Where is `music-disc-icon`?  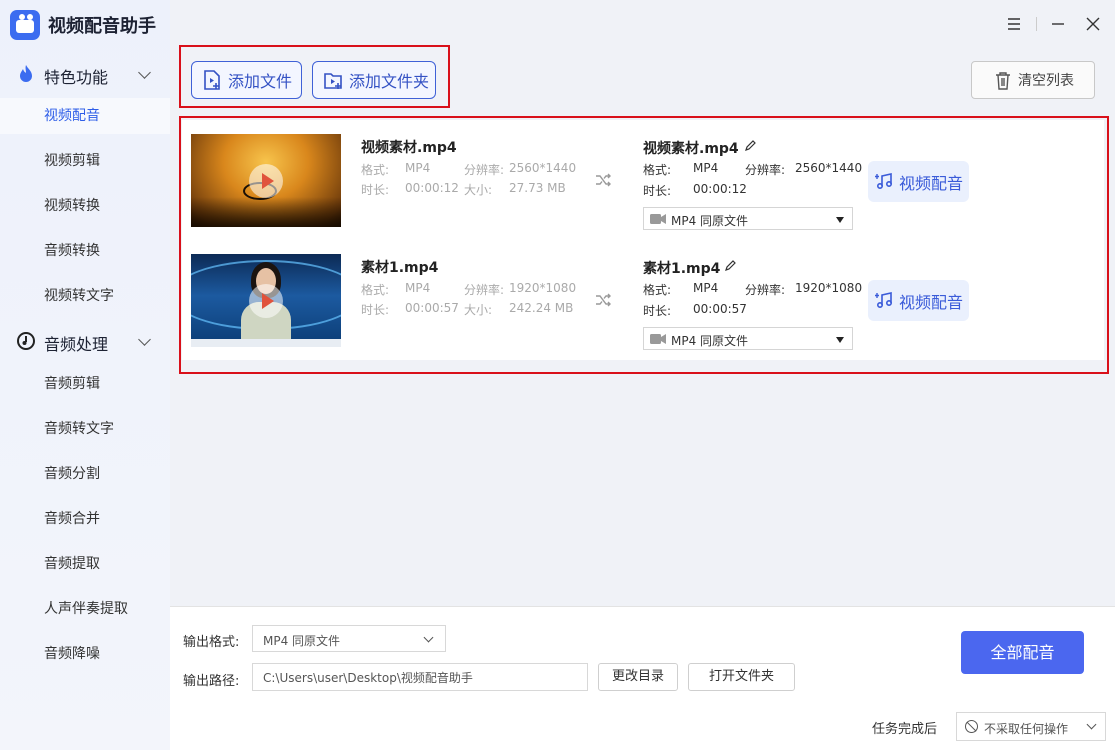 music-disc-icon is located at coordinates (26, 341).